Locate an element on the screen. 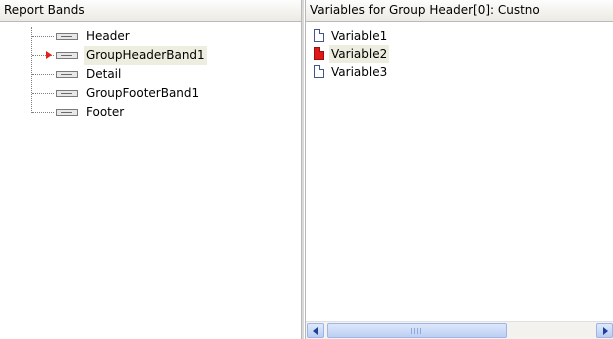 The width and height of the screenshot is (613, 339). tree-item-groupheaderband1: GroupHeaderBand1 is located at coordinates (150, 55).